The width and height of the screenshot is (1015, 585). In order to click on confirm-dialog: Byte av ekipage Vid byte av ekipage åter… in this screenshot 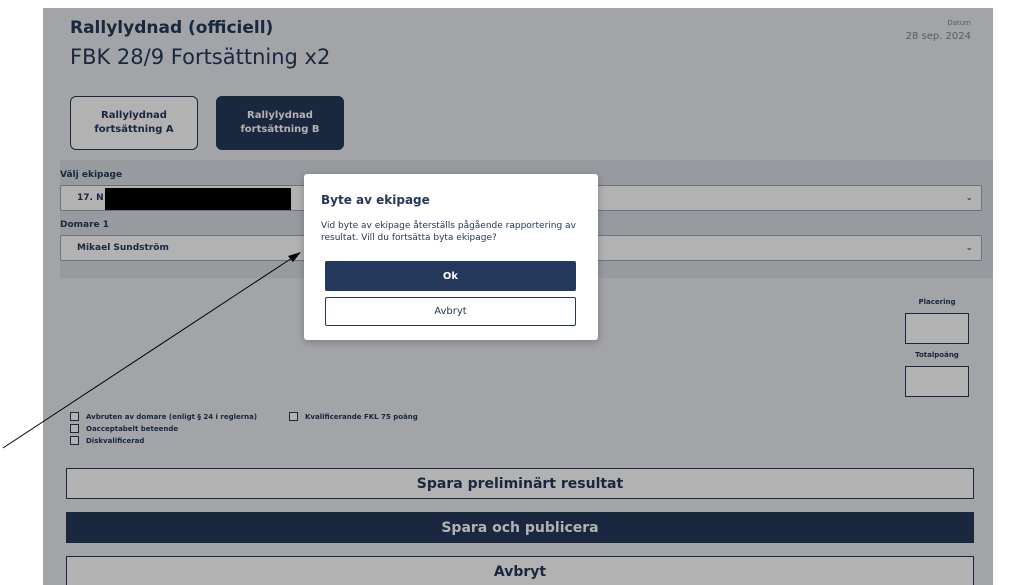, I will do `click(451, 257)`.